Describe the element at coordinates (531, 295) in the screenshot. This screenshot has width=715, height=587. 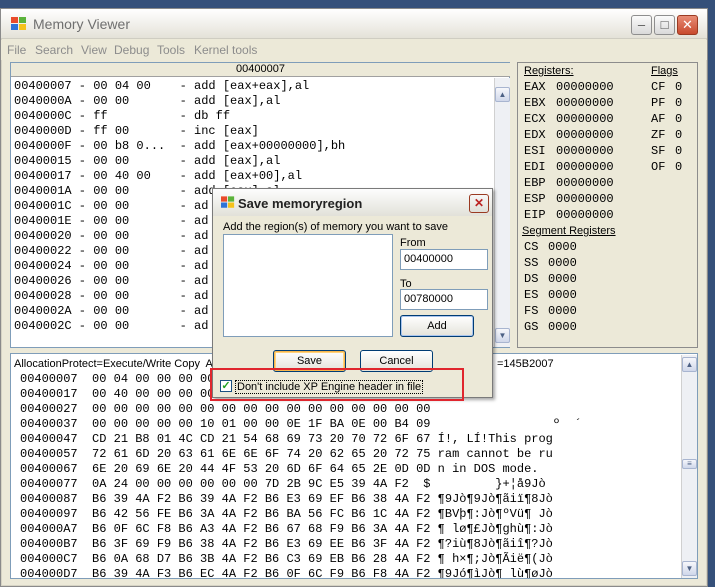
I see `segment-name: ES` at that location.